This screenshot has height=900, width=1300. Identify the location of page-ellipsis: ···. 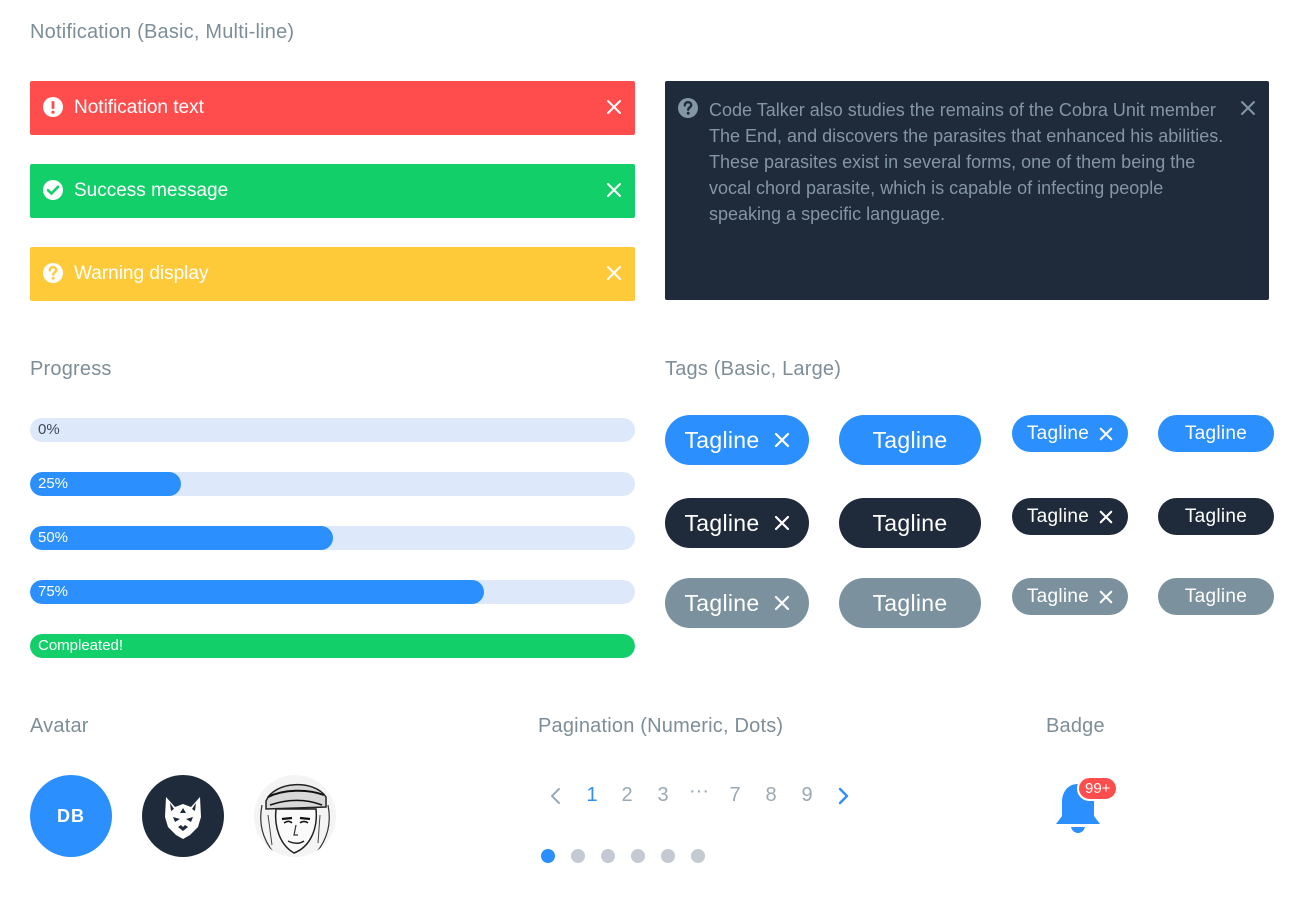
(699, 791).